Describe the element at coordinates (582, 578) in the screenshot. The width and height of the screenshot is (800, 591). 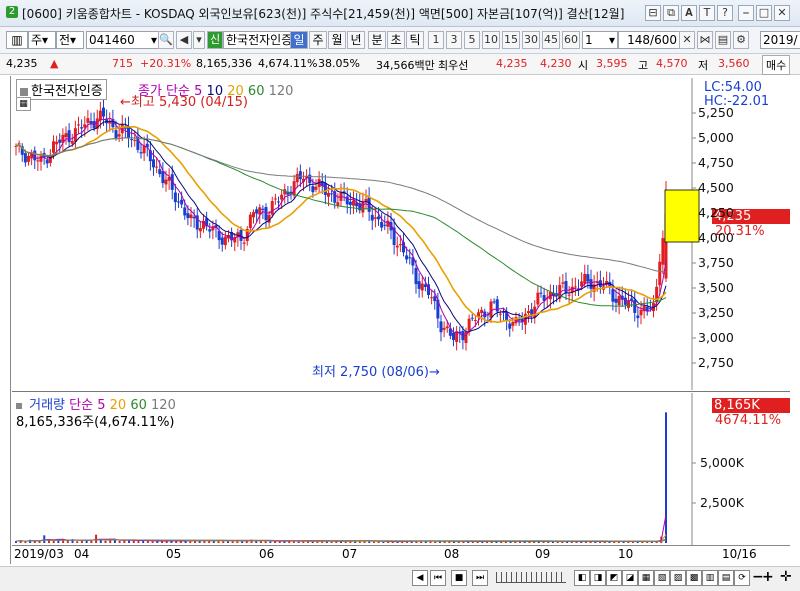
I see `tool-icon-1: ◧` at that location.